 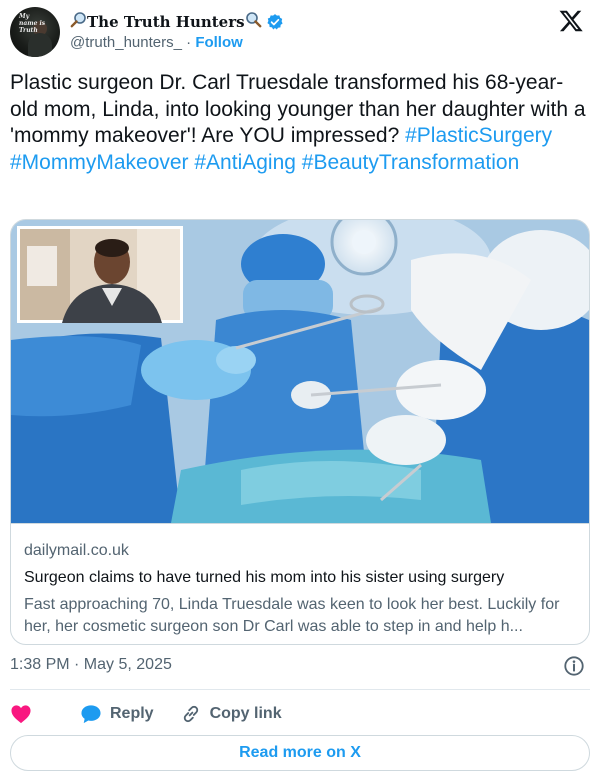 I want to click on author-handle: @truth_hunters_, so click(x=126, y=42).